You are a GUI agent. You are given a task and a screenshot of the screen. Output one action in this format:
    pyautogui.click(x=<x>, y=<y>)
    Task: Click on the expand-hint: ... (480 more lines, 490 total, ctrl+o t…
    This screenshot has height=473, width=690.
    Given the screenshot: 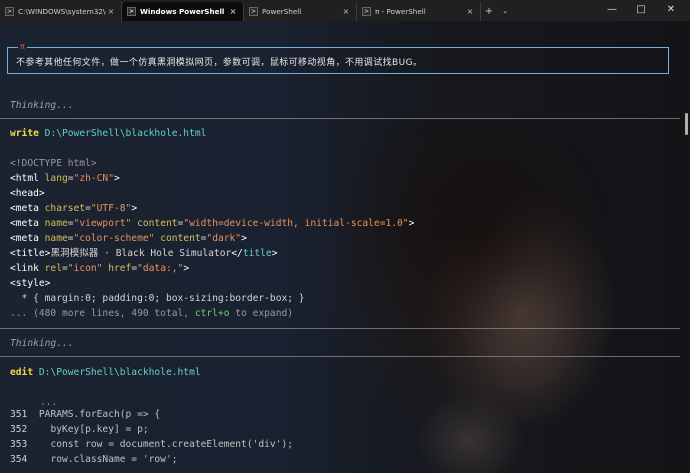 What is the action you would take?
    pyautogui.click(x=152, y=313)
    